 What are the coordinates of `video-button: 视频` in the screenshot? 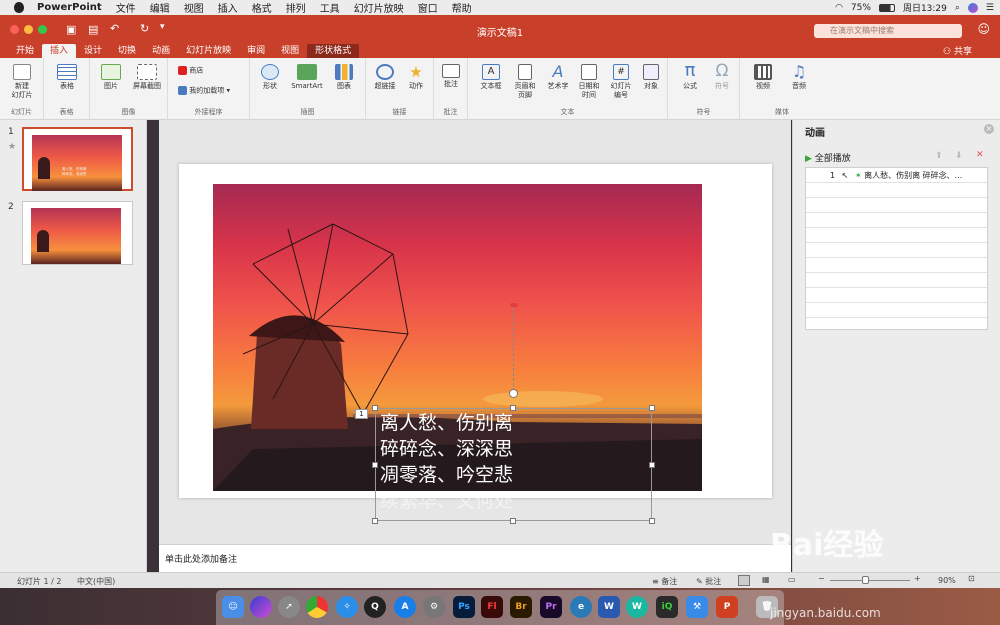 It's located at (763, 77).